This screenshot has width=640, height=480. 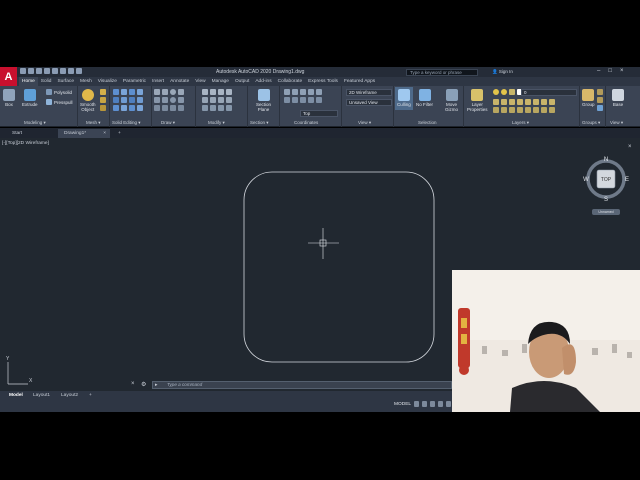 I want to click on file-tab-drawing1: Drawing1* ×, so click(x=84, y=133).